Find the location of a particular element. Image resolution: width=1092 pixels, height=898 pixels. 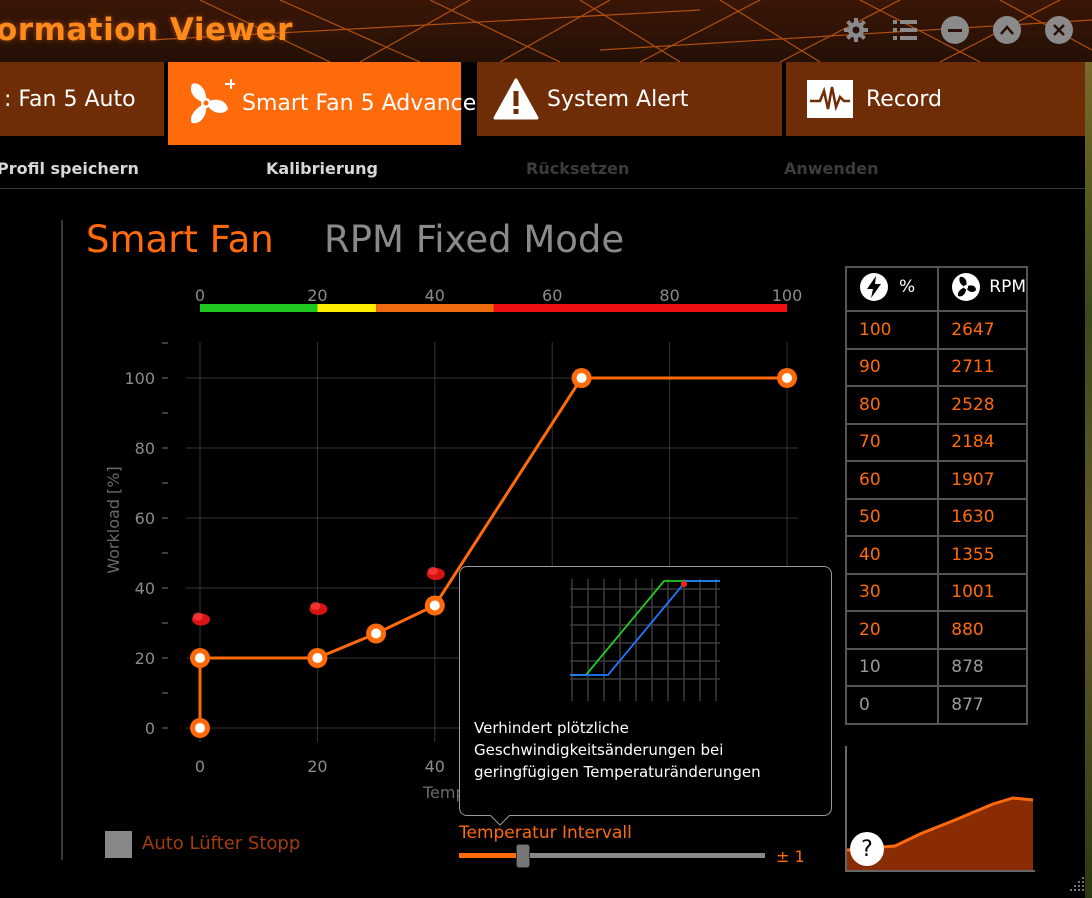

rpm-header-label: RPM is located at coordinates (1007, 286).